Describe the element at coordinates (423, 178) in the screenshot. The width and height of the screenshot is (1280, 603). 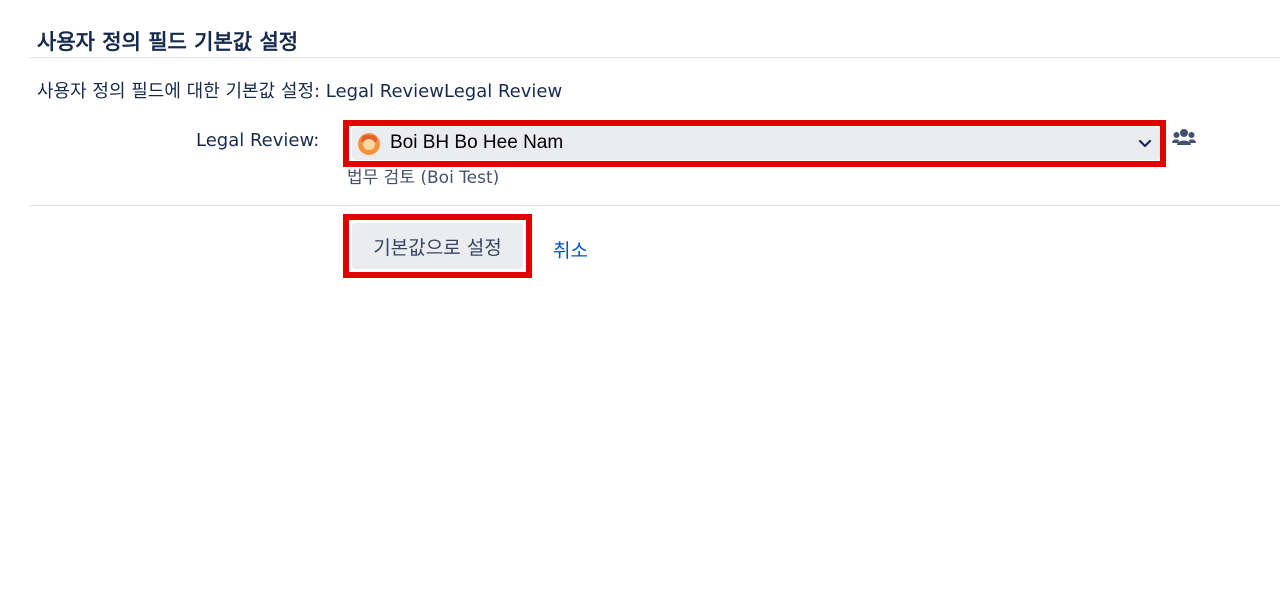
I see `field-description: 법무 검토 (Boi Test)` at that location.